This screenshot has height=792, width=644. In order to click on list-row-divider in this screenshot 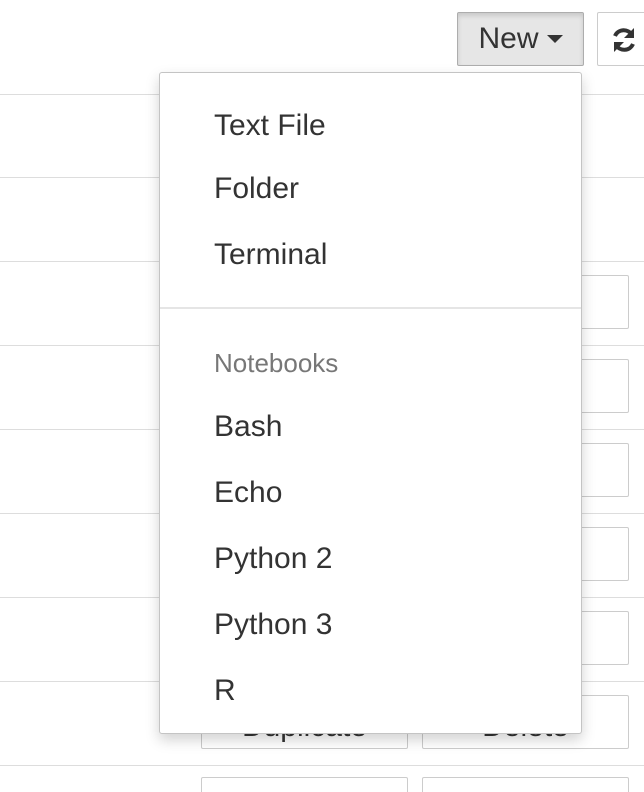, I will do `click(322, 765)`.